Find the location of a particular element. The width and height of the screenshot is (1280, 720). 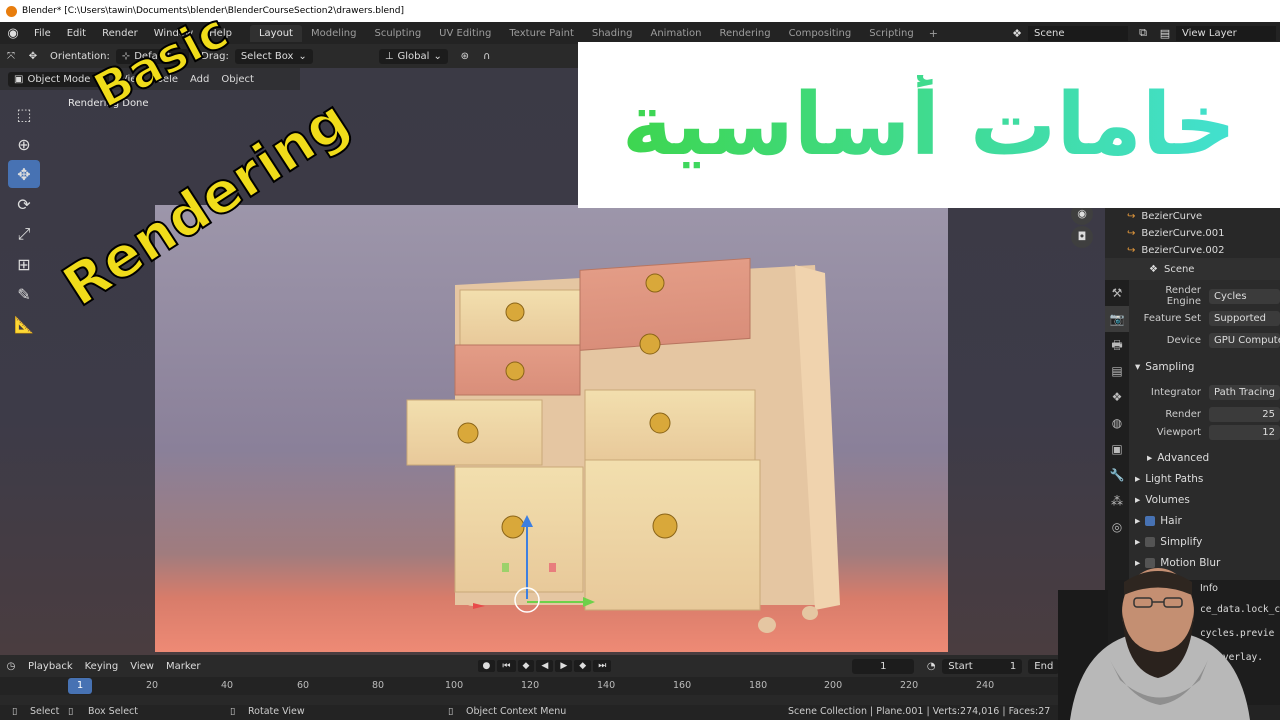

select-box-tool-icon: ⬚ is located at coordinates (24, 114).